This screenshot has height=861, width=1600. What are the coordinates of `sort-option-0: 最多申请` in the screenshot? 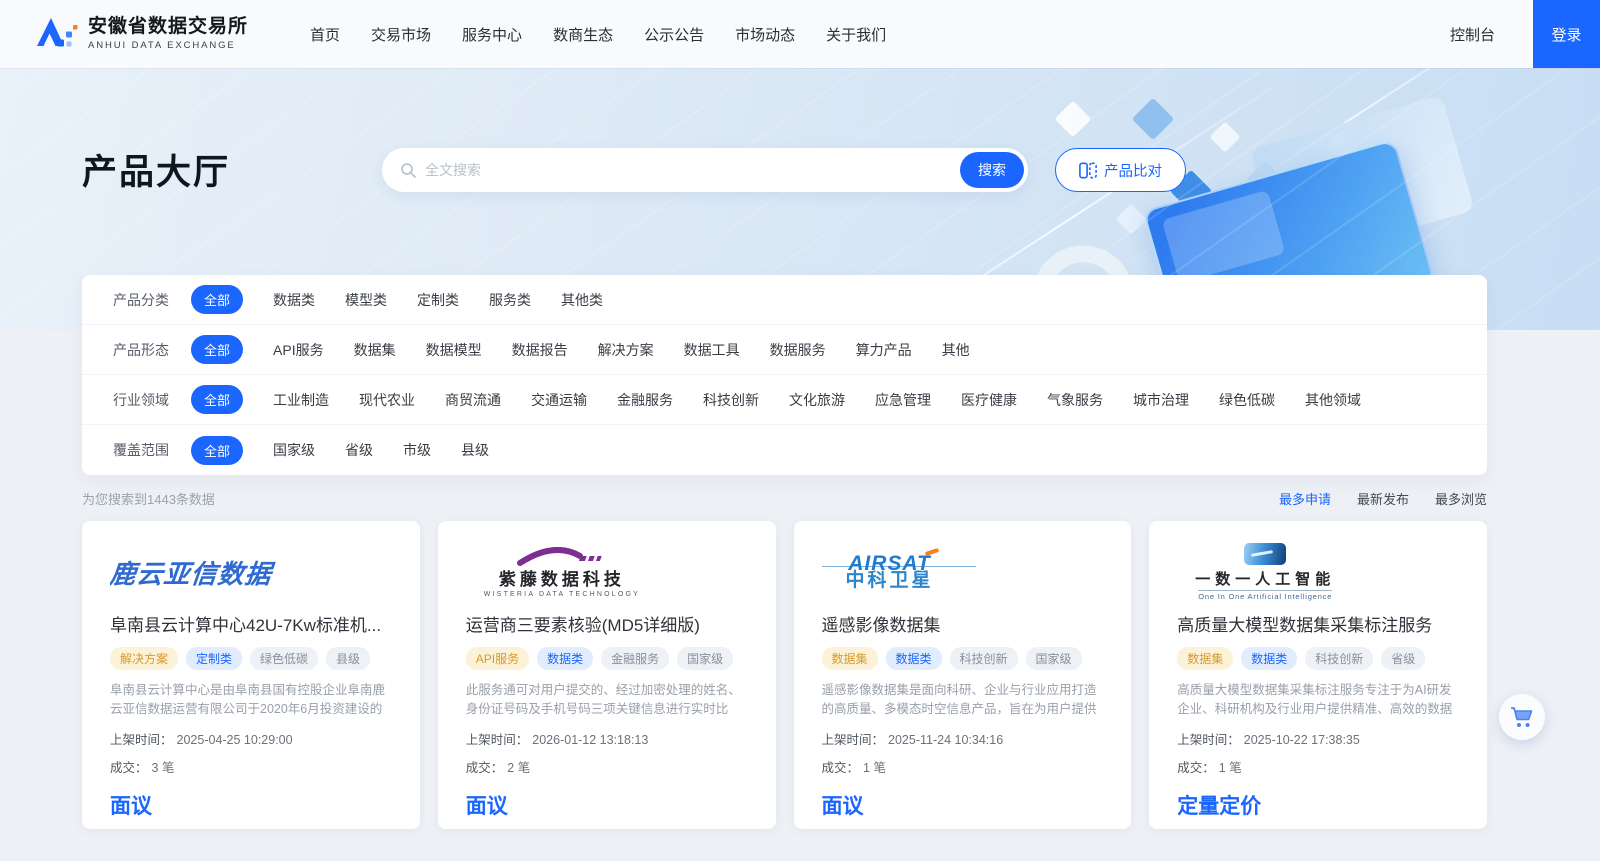 It's located at (1305, 498).